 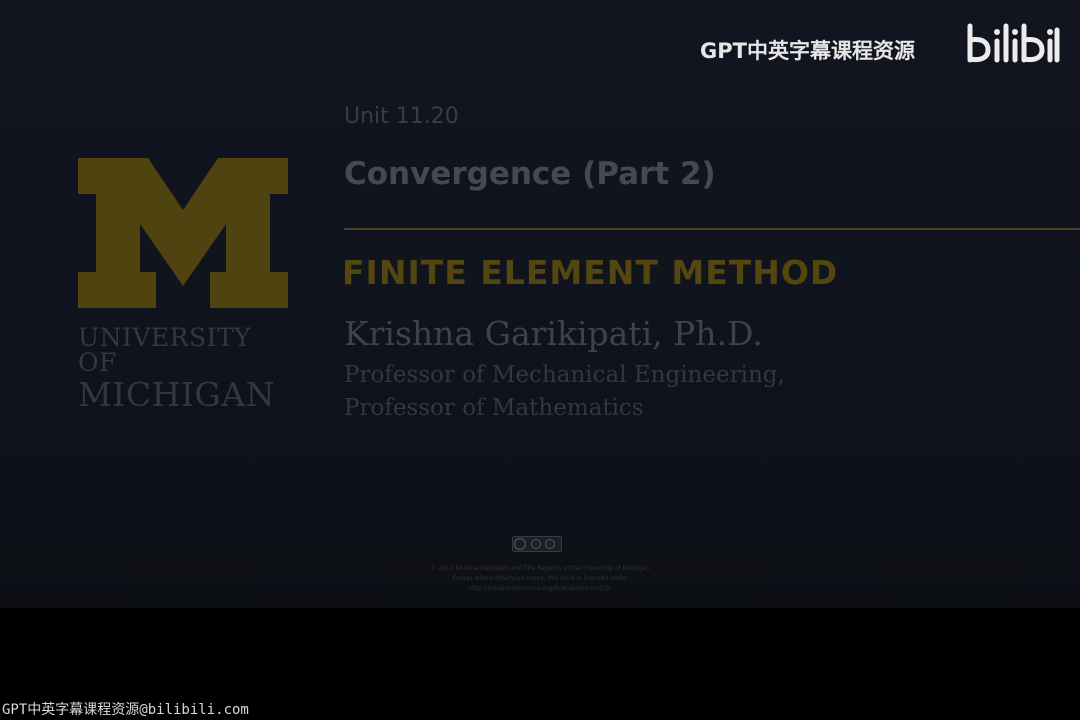 What do you see at coordinates (125, 710) in the screenshot?
I see `watermark-url: GPT中英字幕课程资源@bilibili.com` at bounding box center [125, 710].